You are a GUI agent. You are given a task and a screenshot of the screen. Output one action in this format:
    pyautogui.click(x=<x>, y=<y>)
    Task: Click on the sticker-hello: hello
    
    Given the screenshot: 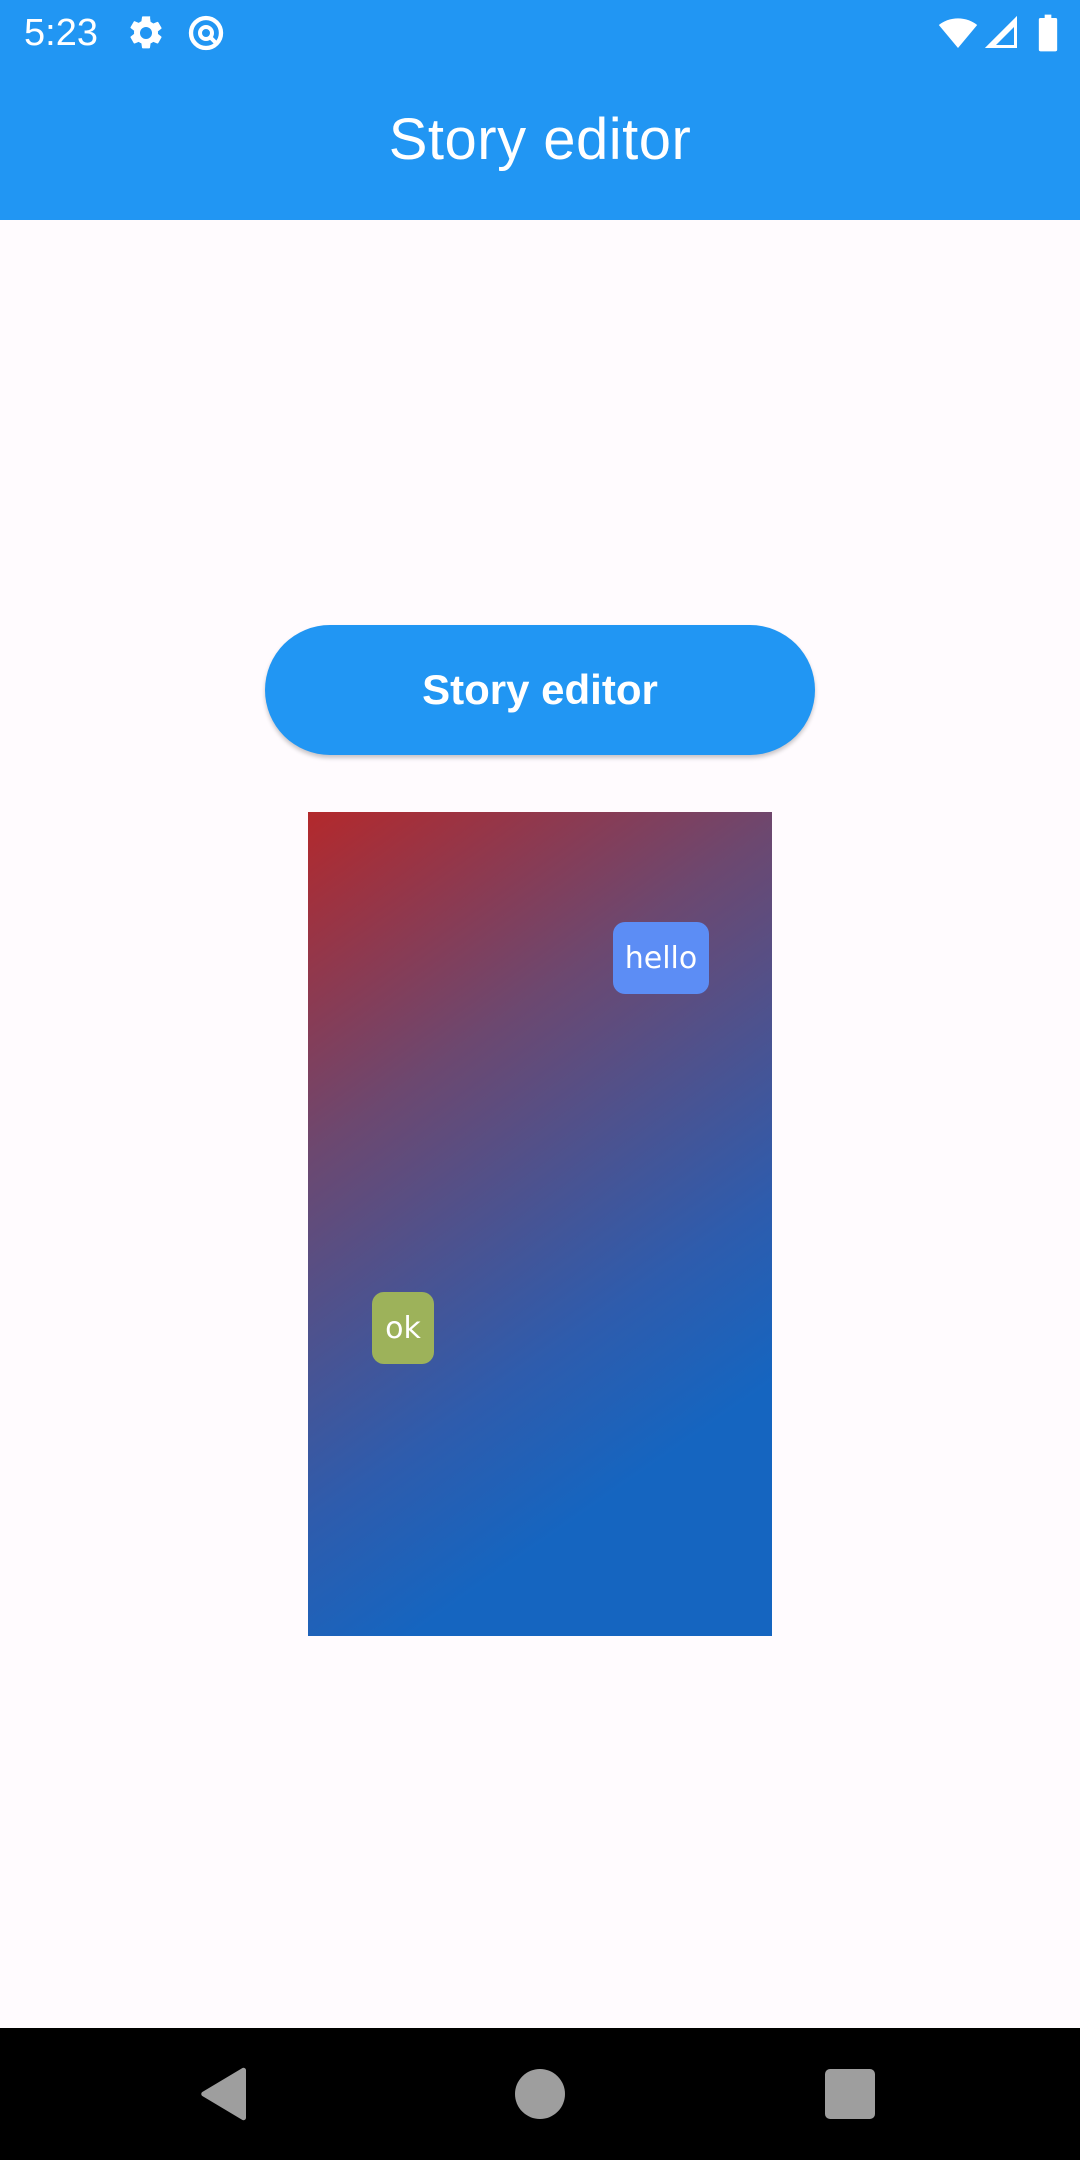 What is the action you would take?
    pyautogui.click(x=661, y=958)
    